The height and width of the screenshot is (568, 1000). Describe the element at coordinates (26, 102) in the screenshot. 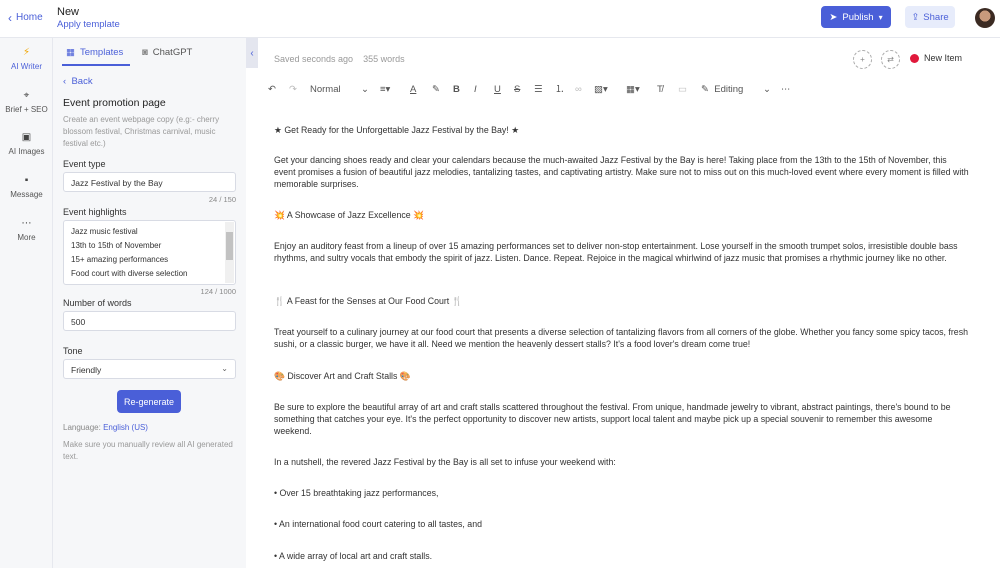

I see `rail-item-brief-seo: ⌖ Brief + SEO` at that location.